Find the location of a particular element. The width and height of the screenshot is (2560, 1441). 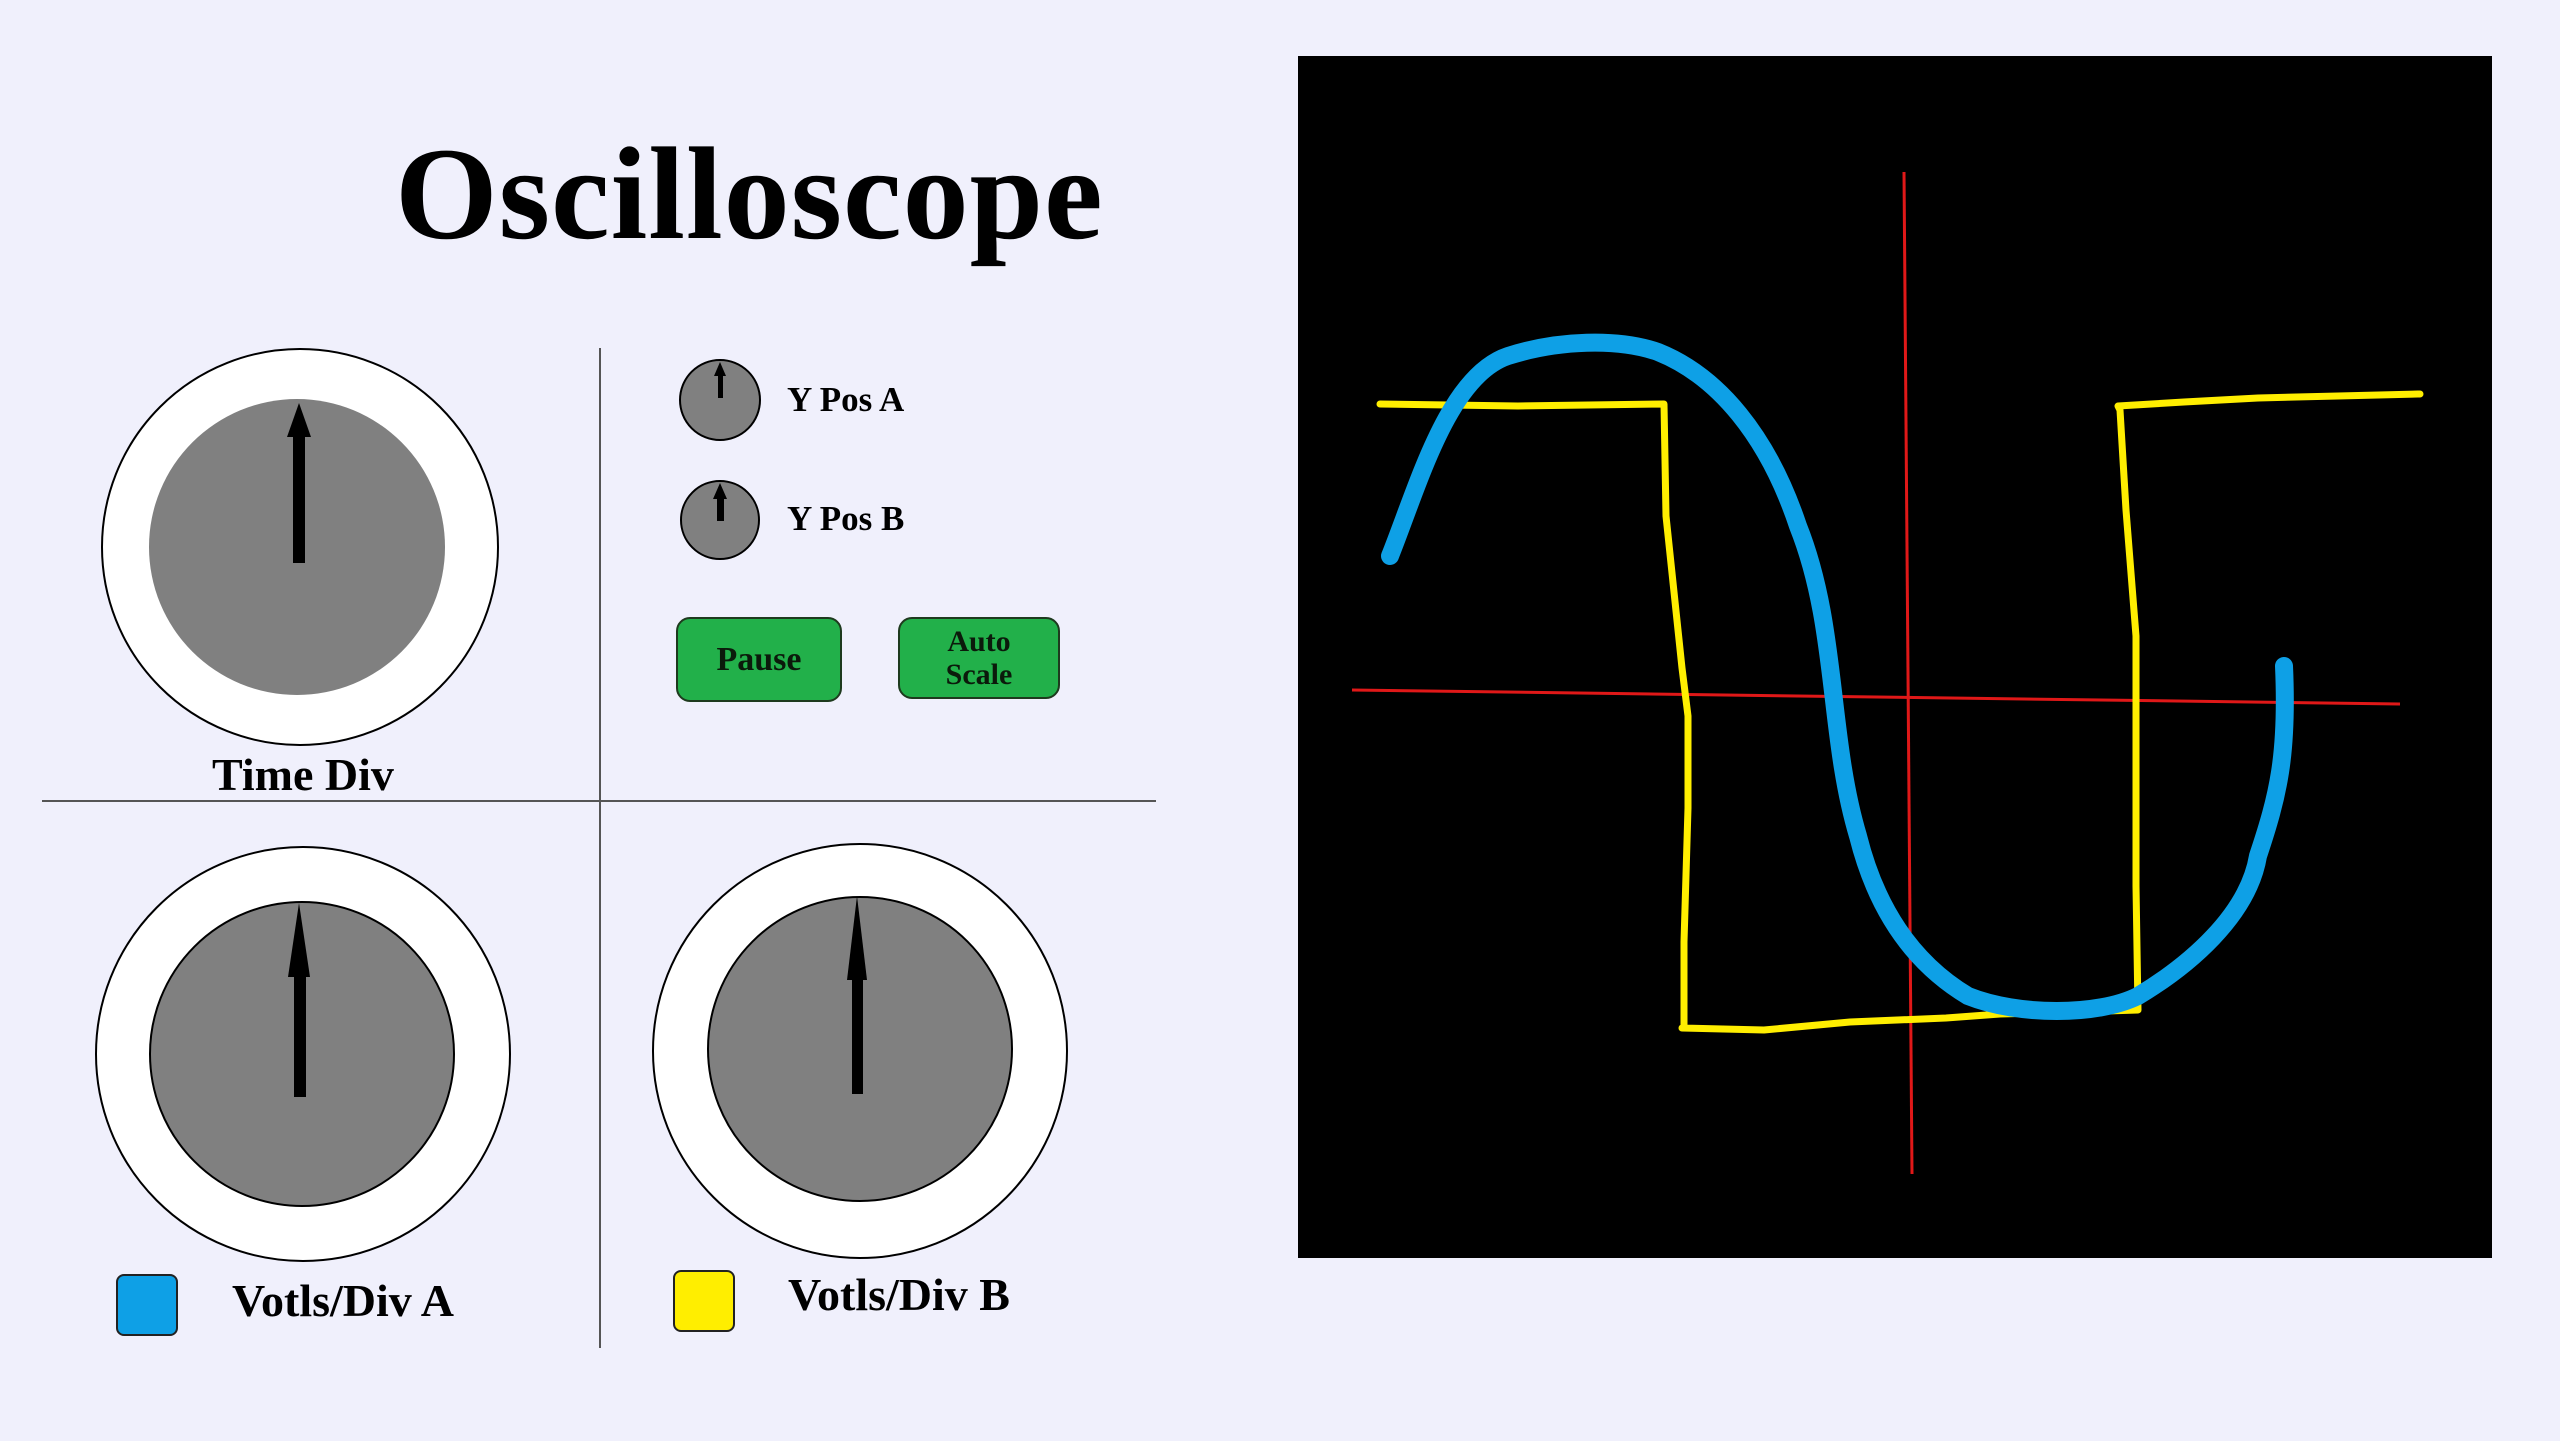

auto-scale-button: Auto Scale is located at coordinates (979, 658).